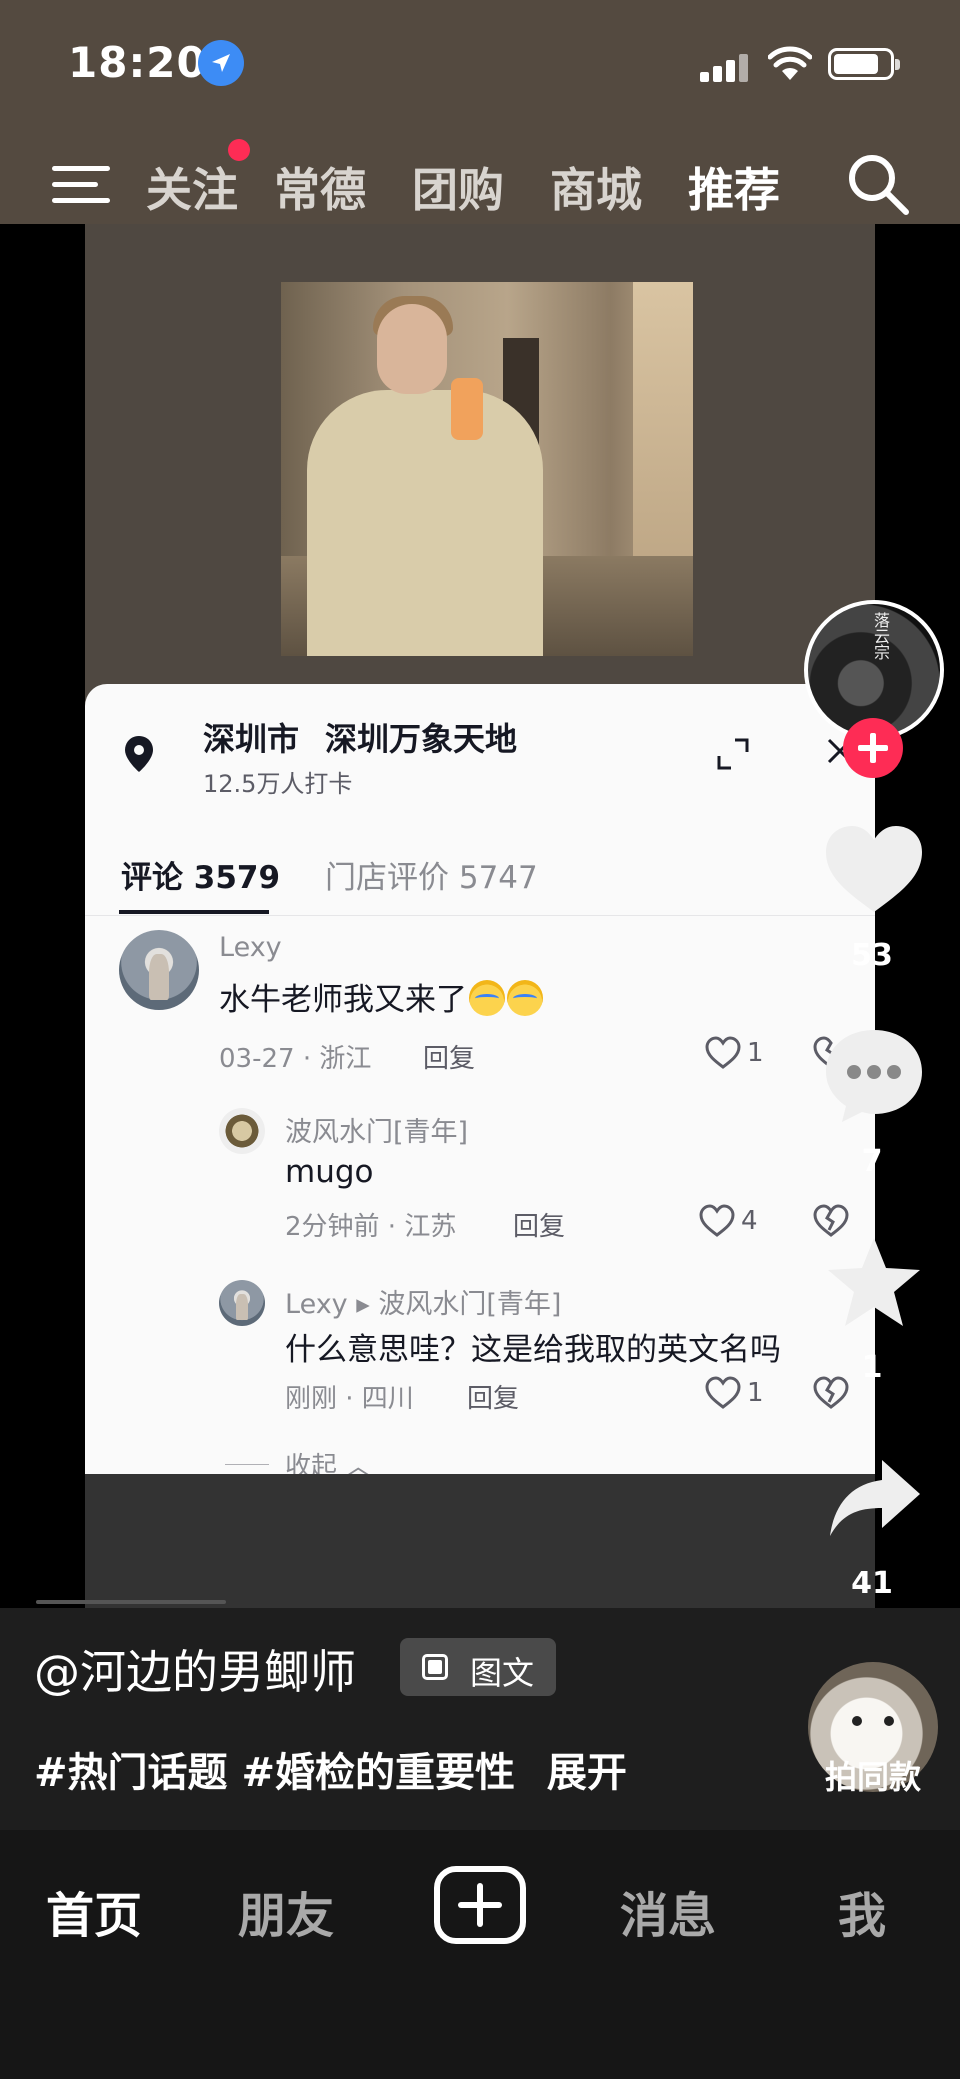 Image resolution: width=960 pixels, height=2079 pixels. What do you see at coordinates (250, 947) in the screenshot?
I see `comment-username: Lexy` at bounding box center [250, 947].